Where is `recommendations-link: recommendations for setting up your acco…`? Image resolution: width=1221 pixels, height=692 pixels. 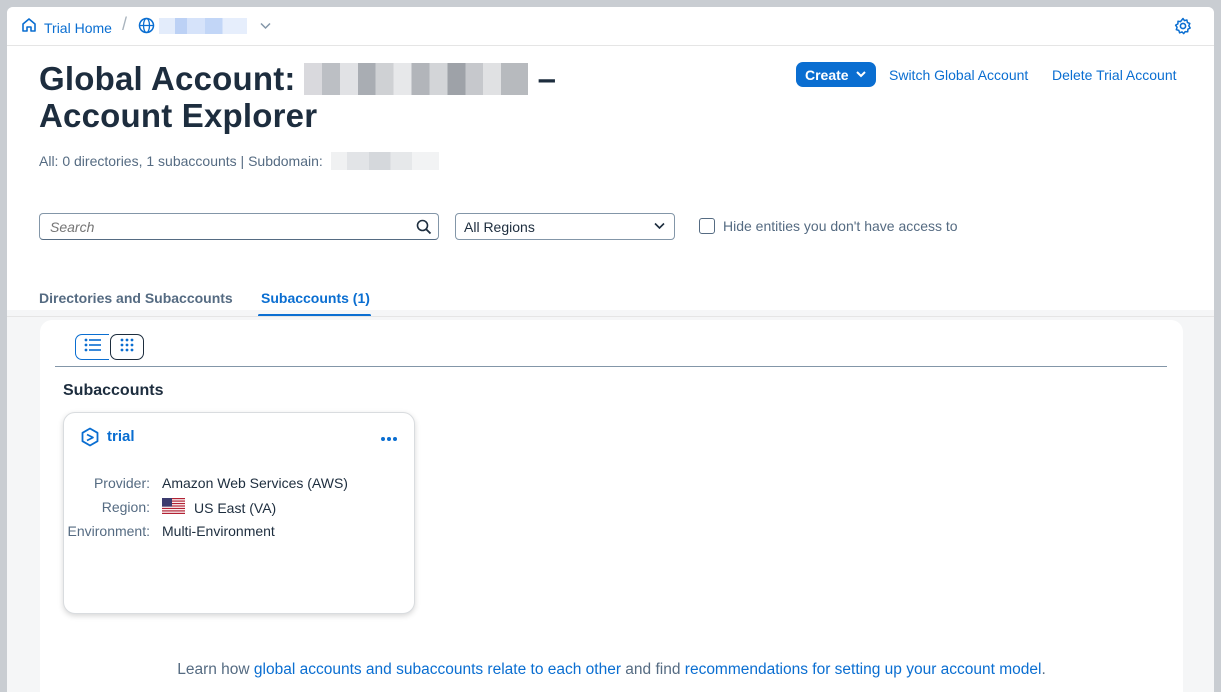 recommendations-link: recommendations for setting up your acco… is located at coordinates (863, 669).